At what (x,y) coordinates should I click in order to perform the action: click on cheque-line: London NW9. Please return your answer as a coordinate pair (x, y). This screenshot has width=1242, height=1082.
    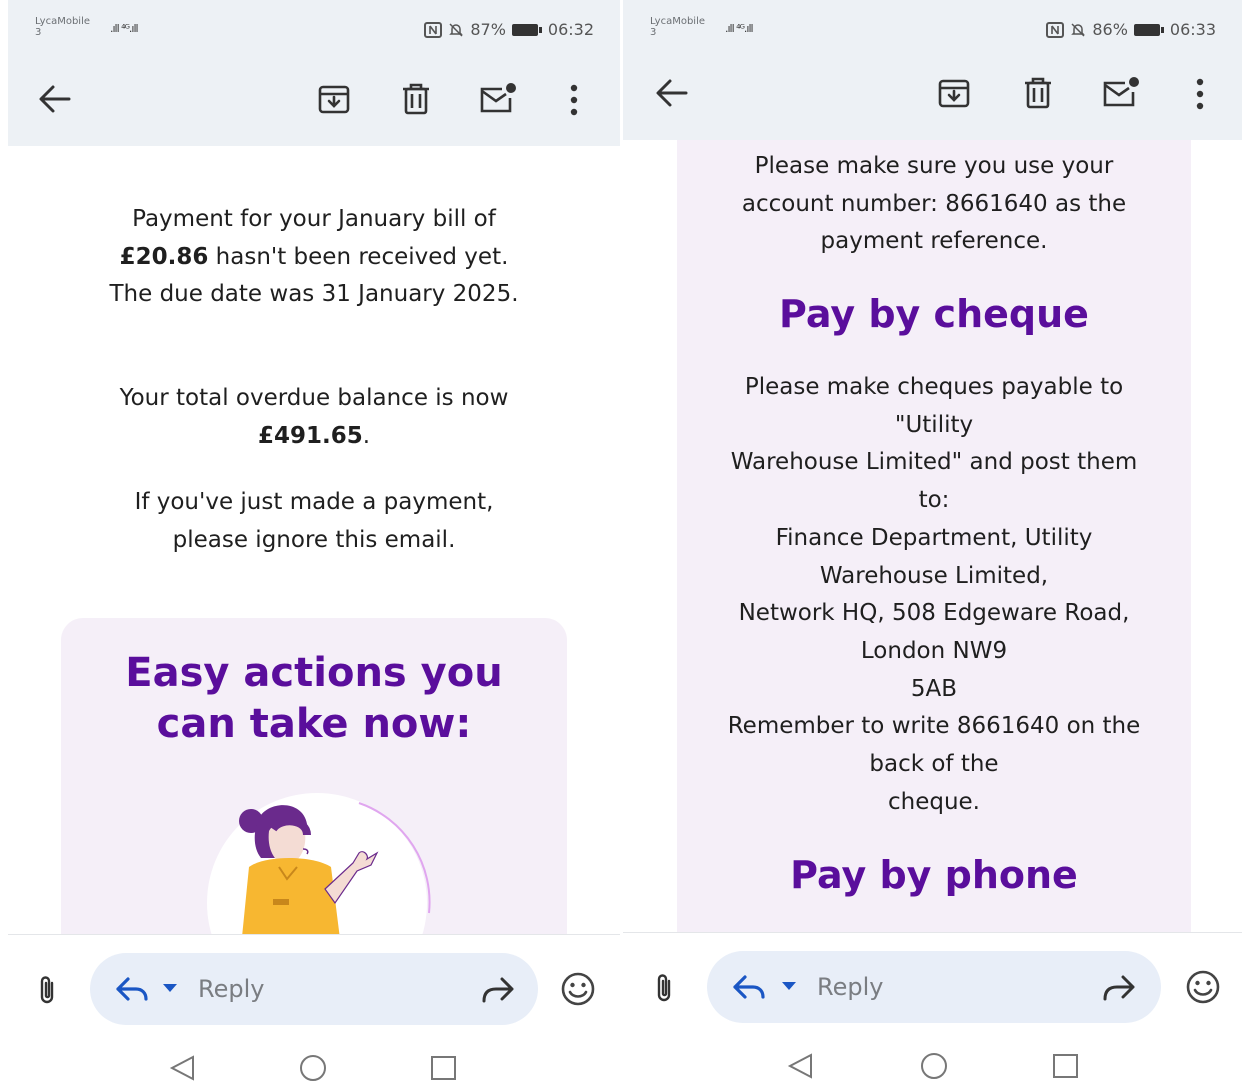
    Looking at the image, I should click on (934, 650).